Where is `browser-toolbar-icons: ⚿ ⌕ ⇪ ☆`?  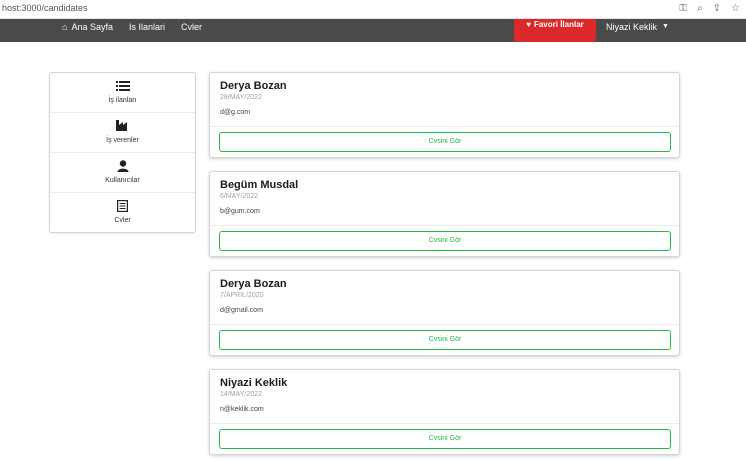
browser-toolbar-icons: ⚿ ⌕ ⇪ ☆ is located at coordinates (709, 9).